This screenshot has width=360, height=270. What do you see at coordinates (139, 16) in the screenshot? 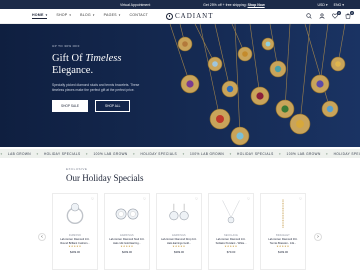
I see `nav-contact: CONTACT` at bounding box center [139, 16].